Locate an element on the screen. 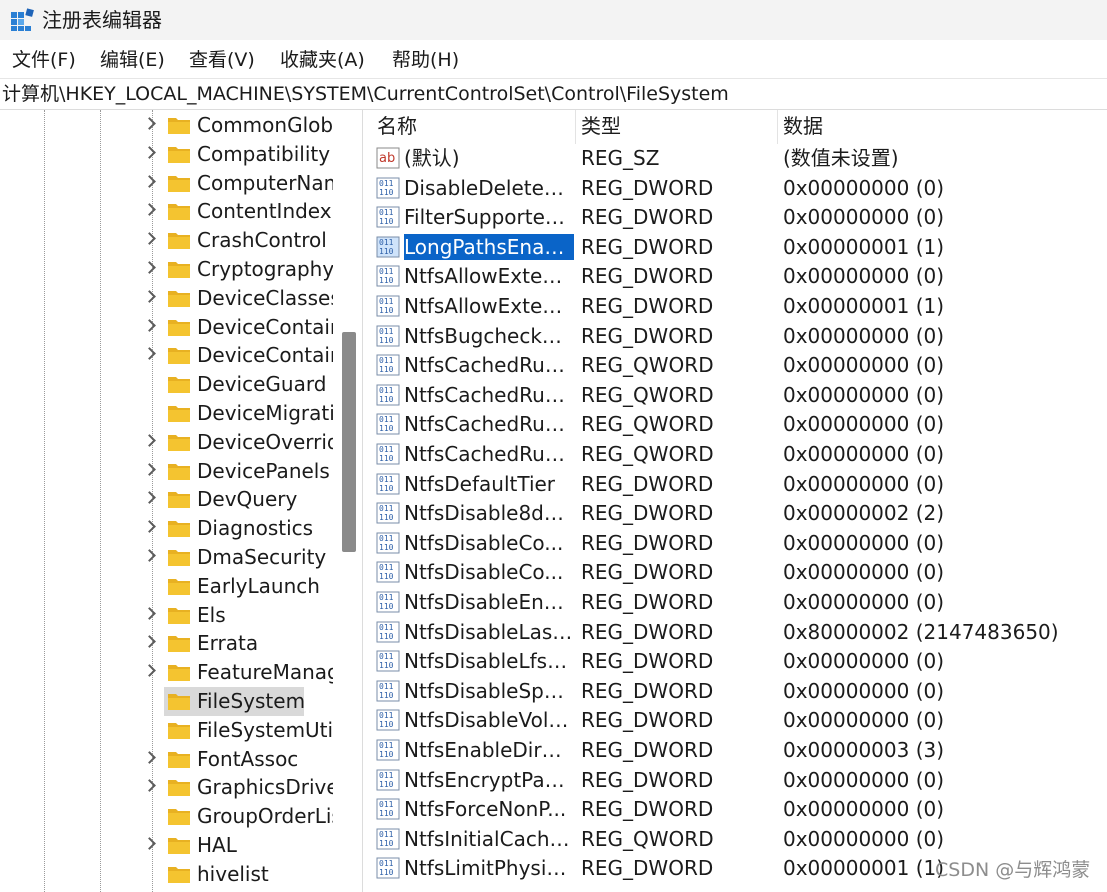 The image size is (1107, 892). tree-item: FileSystemUtil is located at coordinates (240, 730).